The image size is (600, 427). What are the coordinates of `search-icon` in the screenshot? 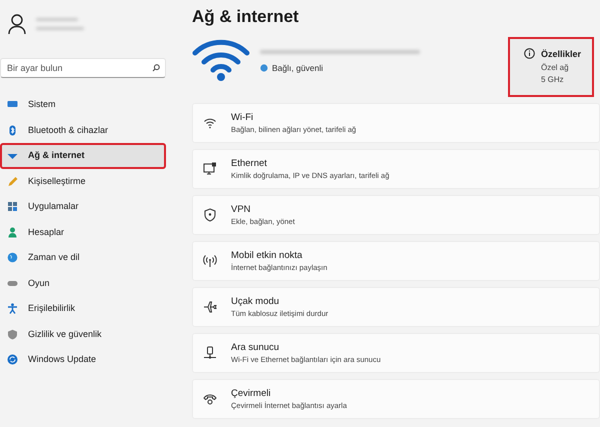 It's located at (156, 68).